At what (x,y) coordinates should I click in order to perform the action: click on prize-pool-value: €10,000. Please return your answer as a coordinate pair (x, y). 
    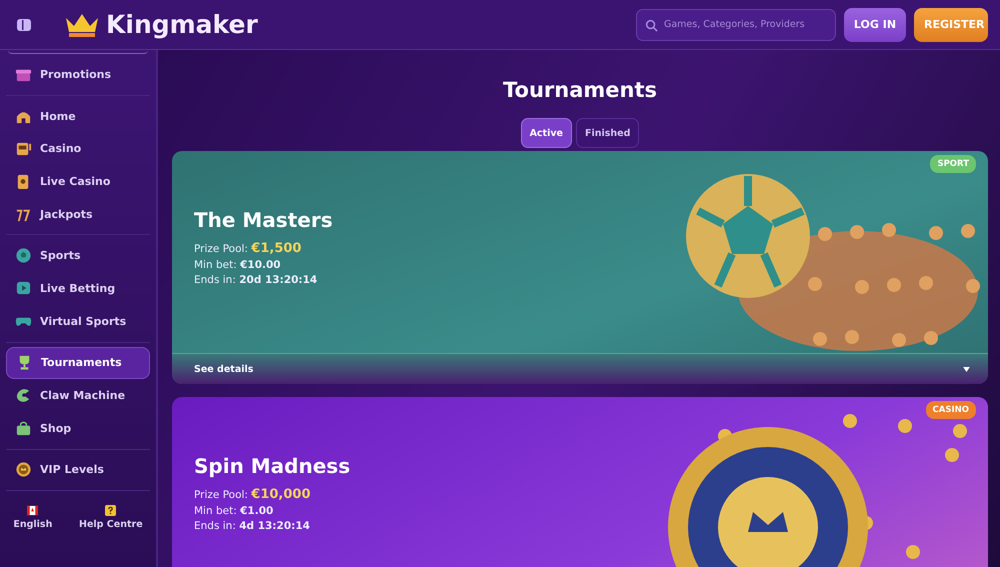
    Looking at the image, I should click on (281, 494).